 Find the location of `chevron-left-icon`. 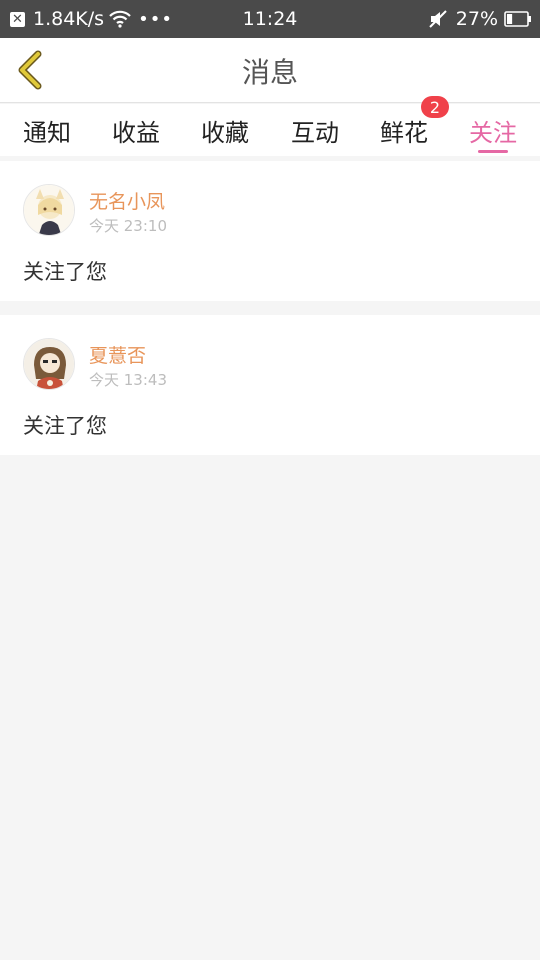

chevron-left-icon is located at coordinates (30, 70).